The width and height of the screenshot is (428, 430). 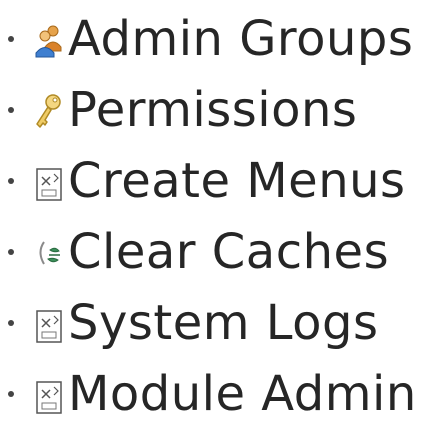 I want to click on menu-item-label: Module Admin, so click(x=242, y=394).